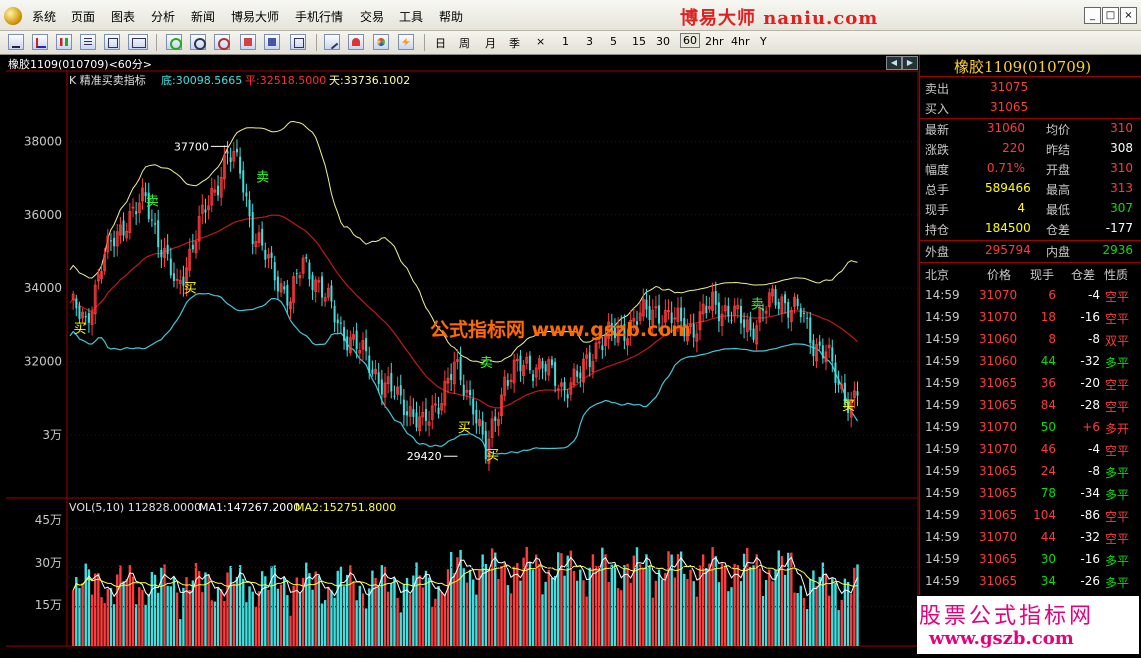 The image size is (1141, 658). I want to click on ad-banner: 股票公式指标网 www.gszb.com, so click(1028, 625).